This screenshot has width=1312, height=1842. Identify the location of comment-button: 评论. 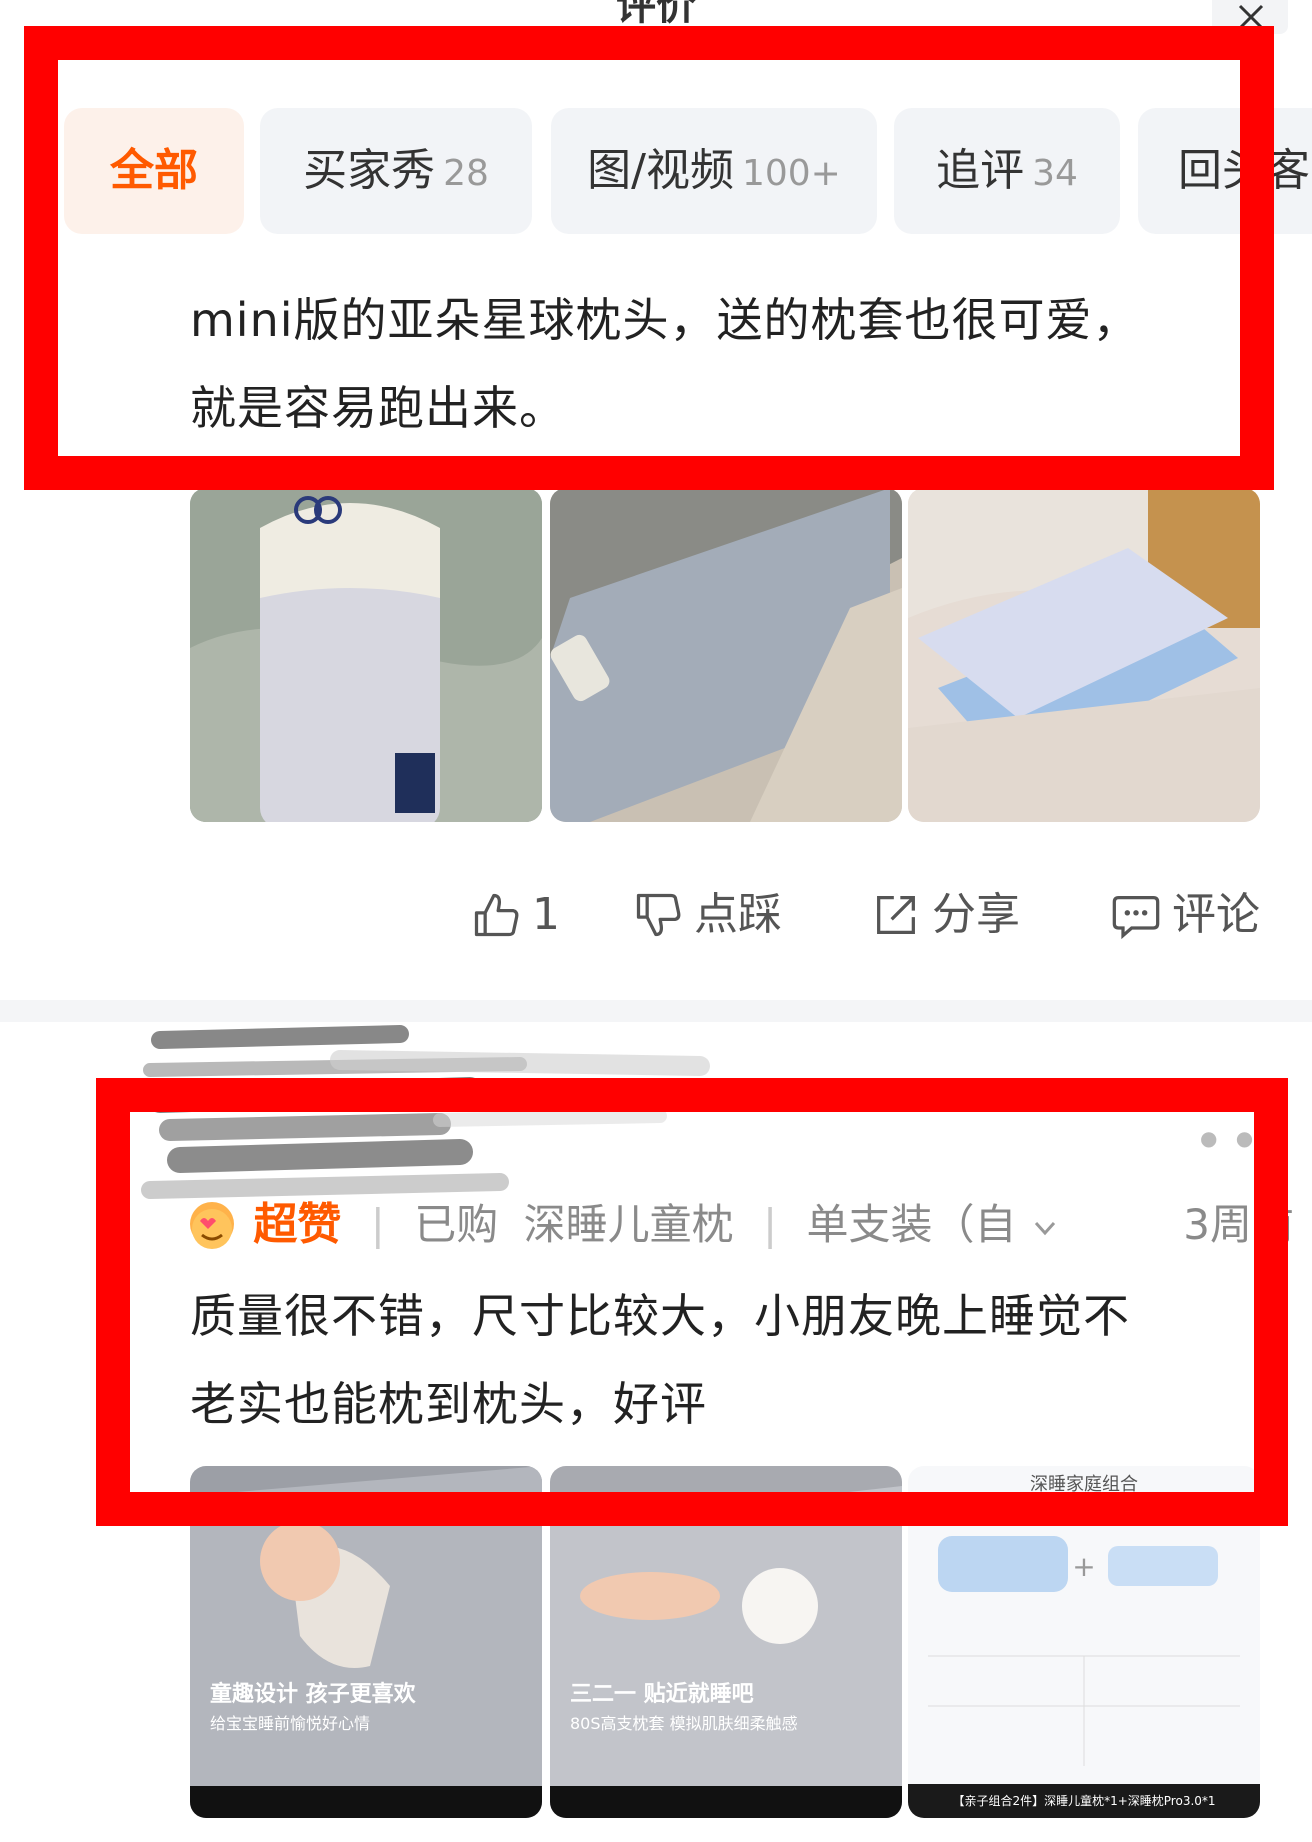
(1185, 915).